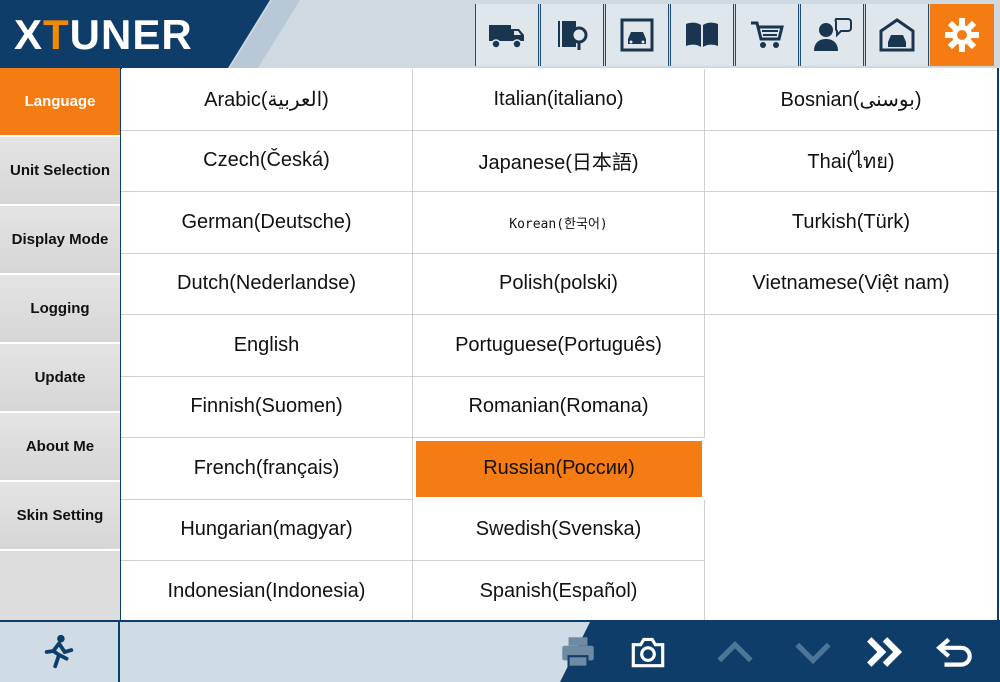  I want to click on settings-icon, so click(962, 35).